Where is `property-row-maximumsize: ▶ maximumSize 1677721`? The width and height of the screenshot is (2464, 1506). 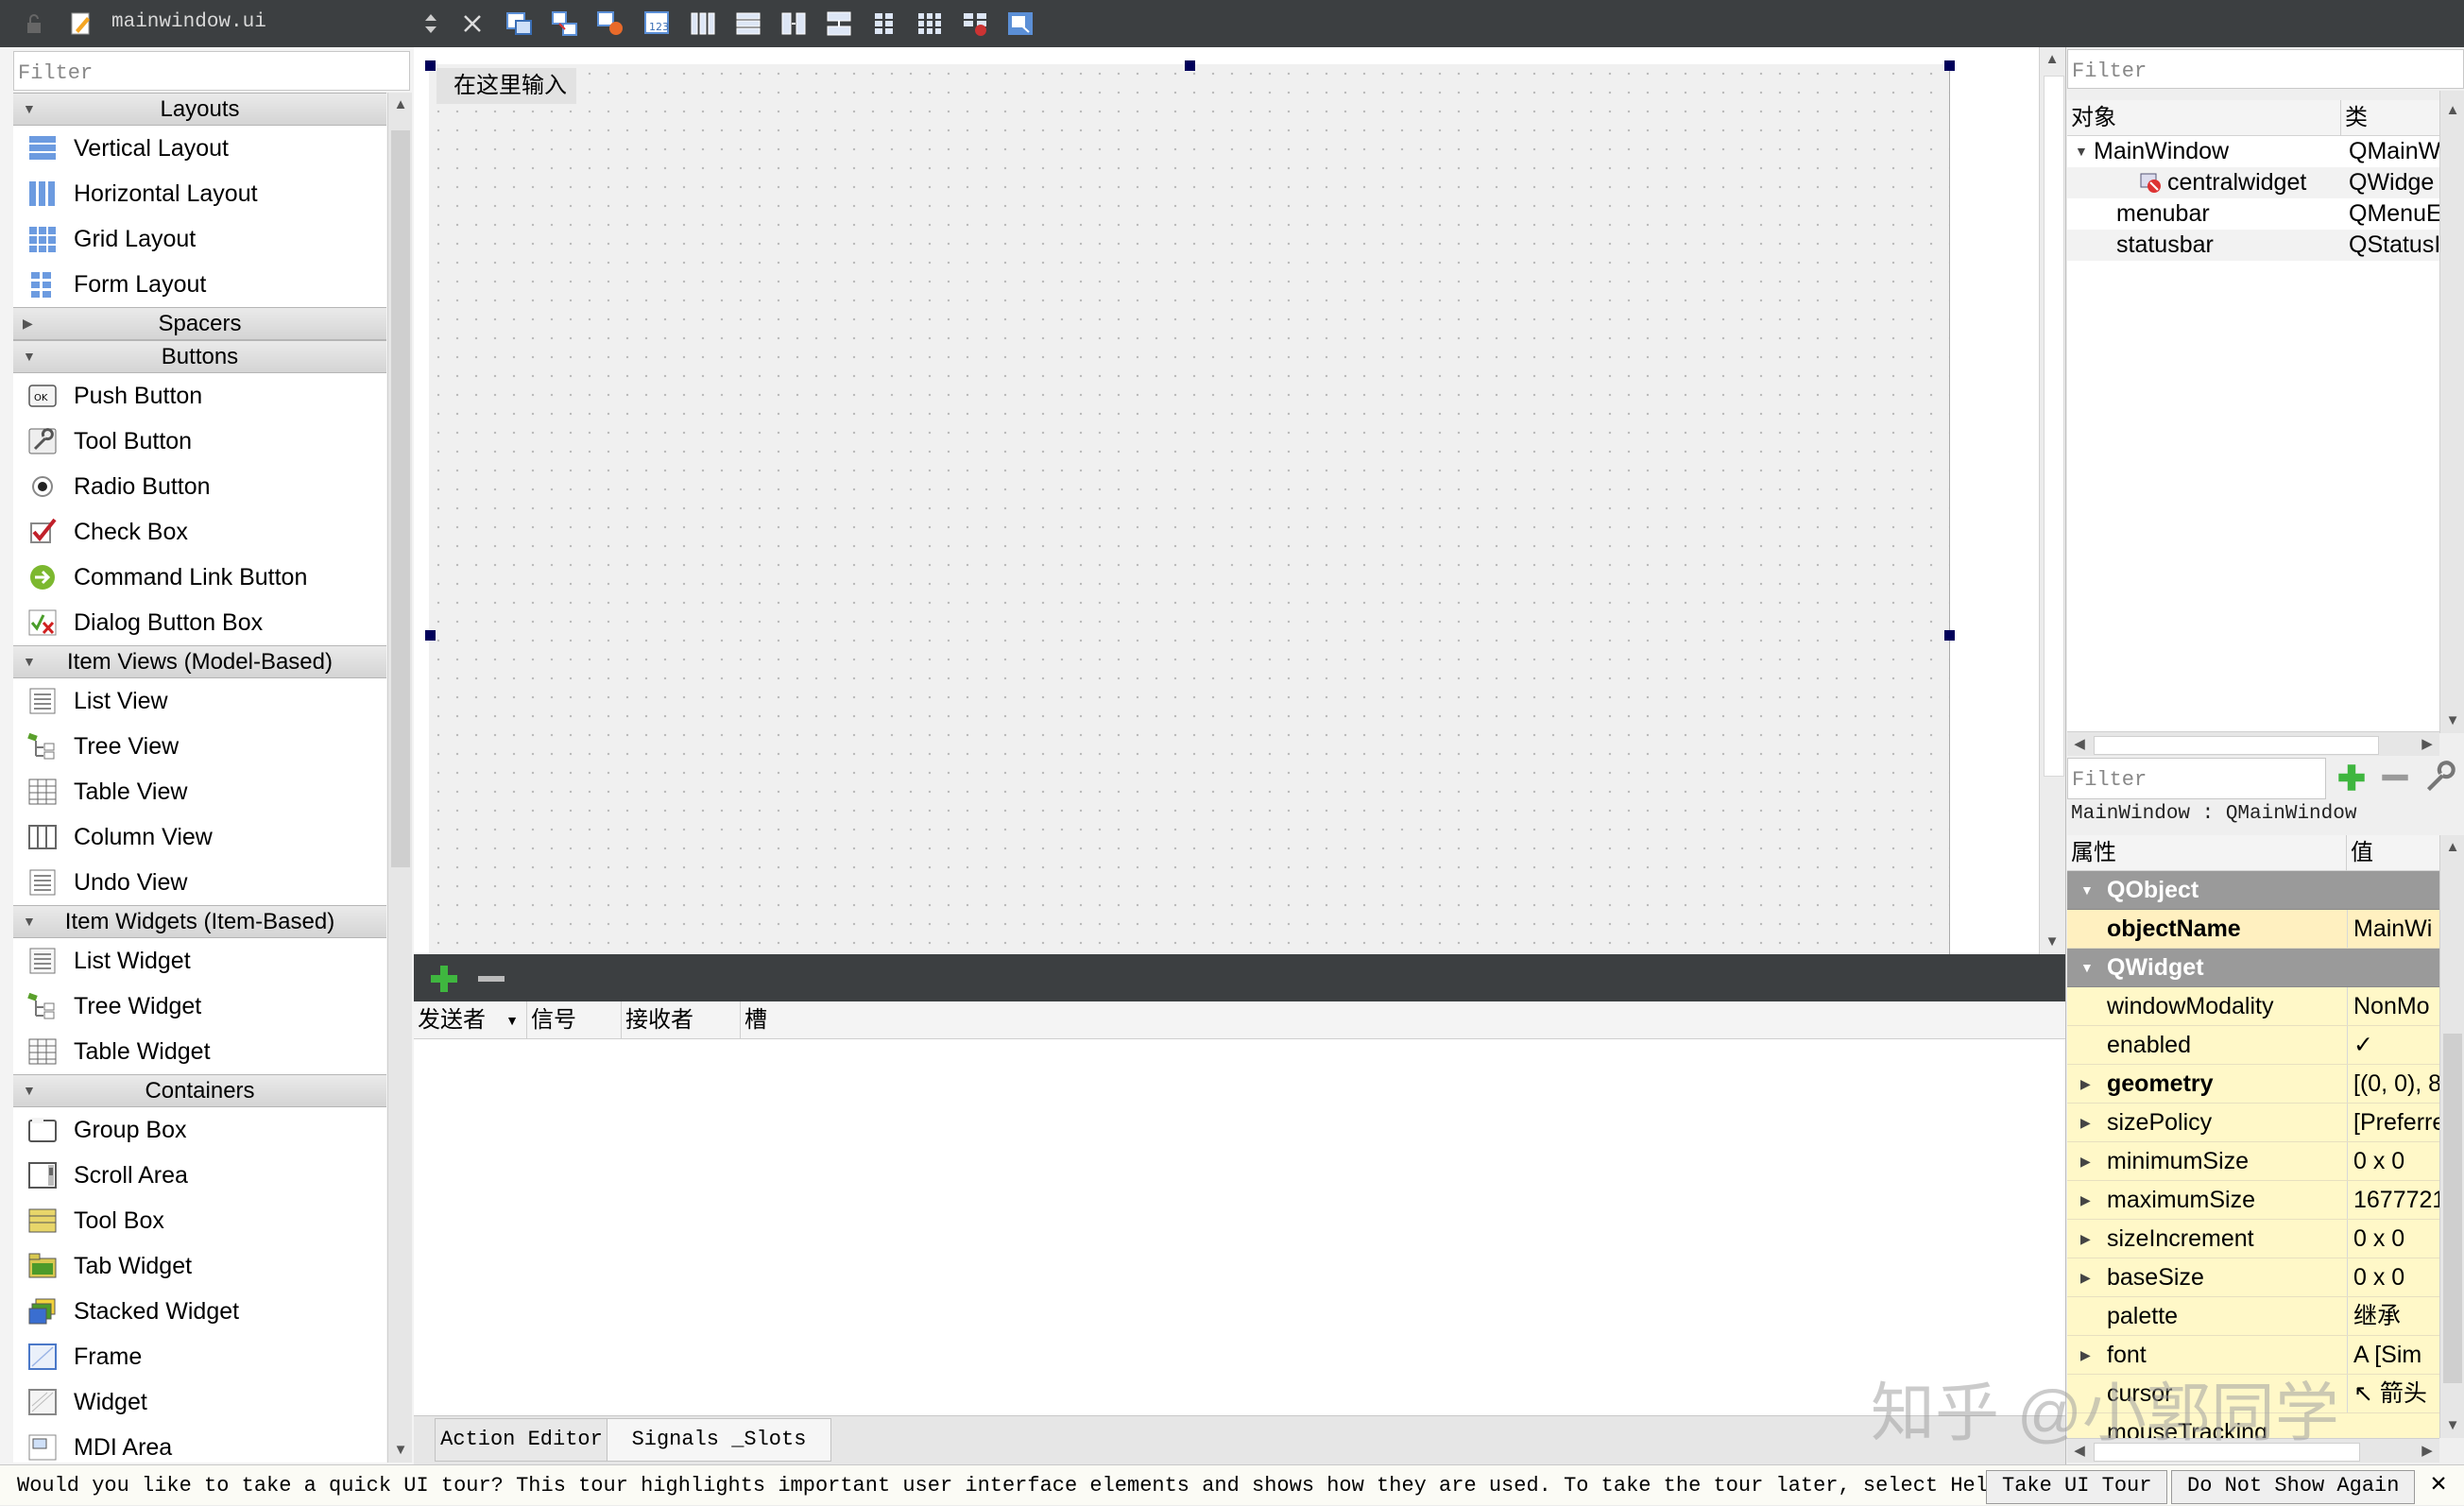
property-row-maximumsize: ▶ maximumSize 1677721 is located at coordinates (2253, 1200).